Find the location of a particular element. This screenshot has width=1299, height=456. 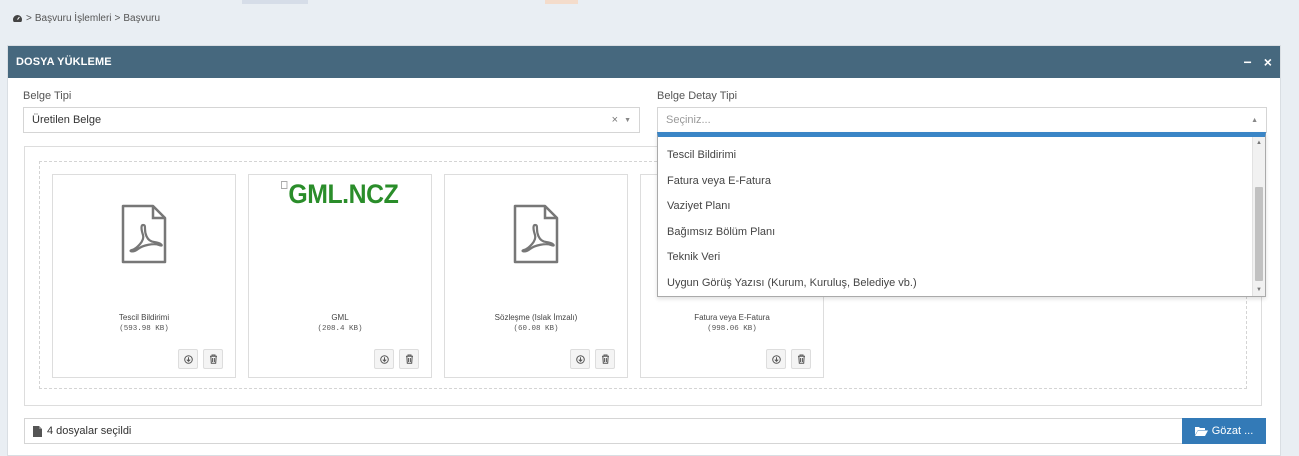

file-name: Sözleşme (Islak İmzalı) is located at coordinates (536, 317).